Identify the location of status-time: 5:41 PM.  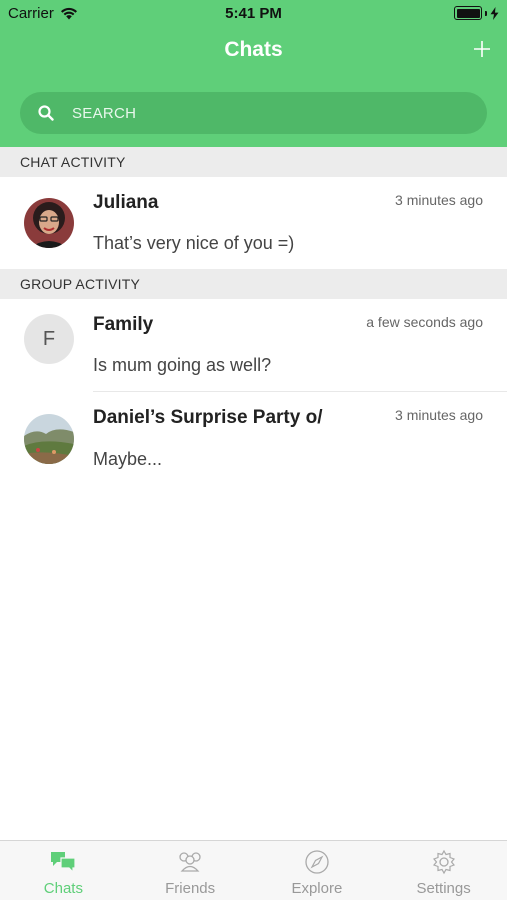
(253, 13).